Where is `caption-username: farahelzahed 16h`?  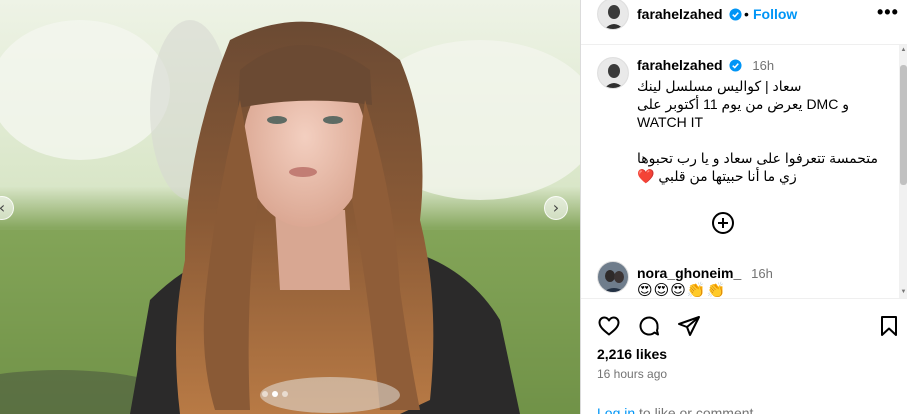 caption-username: farahelzahed 16h is located at coordinates (705, 65).